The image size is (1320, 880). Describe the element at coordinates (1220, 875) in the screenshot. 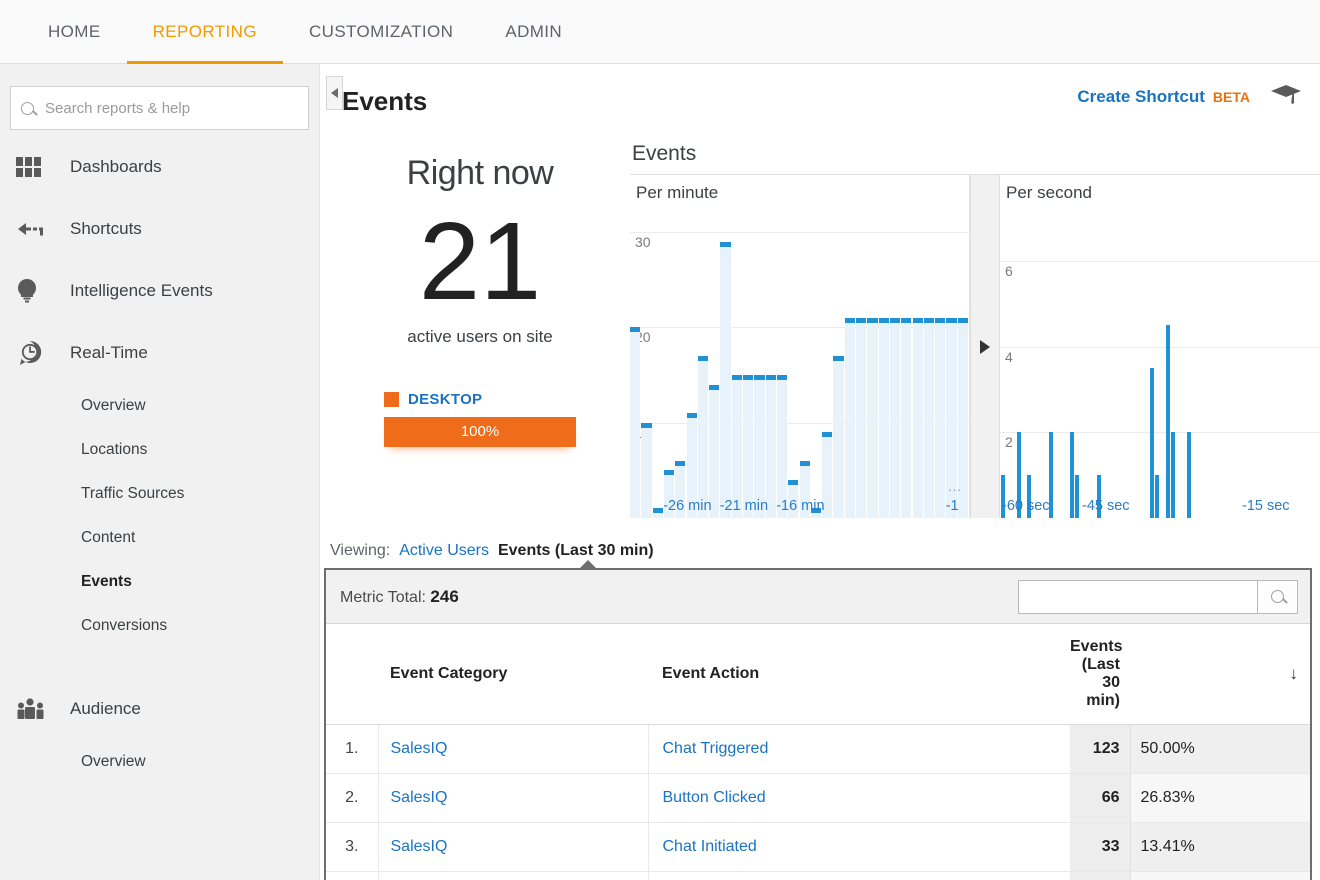

I see `row-percentage: 4.88%` at that location.